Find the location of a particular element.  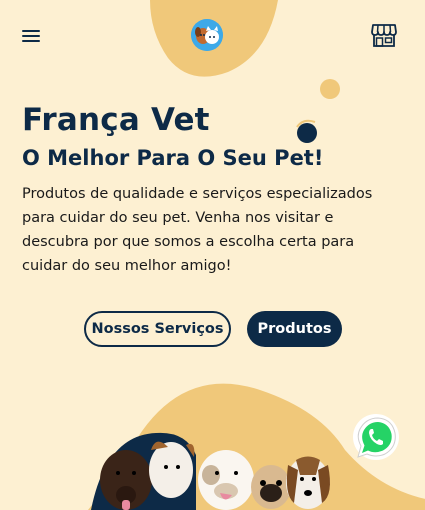

pet-logo-graphic is located at coordinates (207, 35).